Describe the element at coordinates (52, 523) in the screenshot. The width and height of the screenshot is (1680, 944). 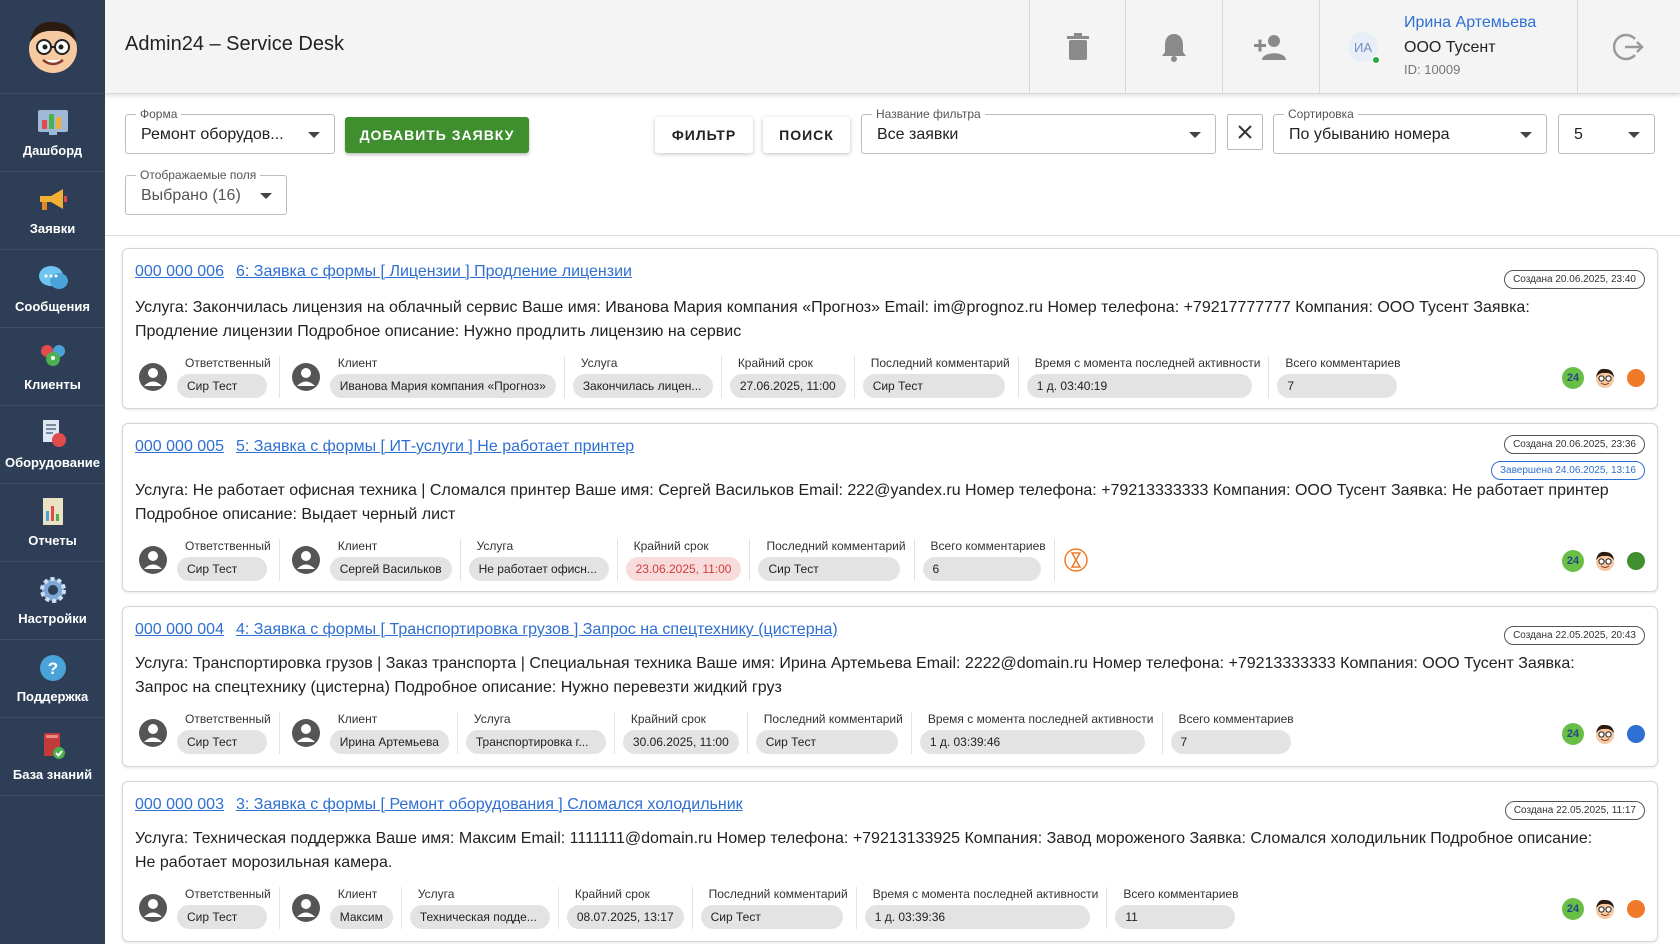
I see `sidebar-item-reports: Отчеты` at that location.